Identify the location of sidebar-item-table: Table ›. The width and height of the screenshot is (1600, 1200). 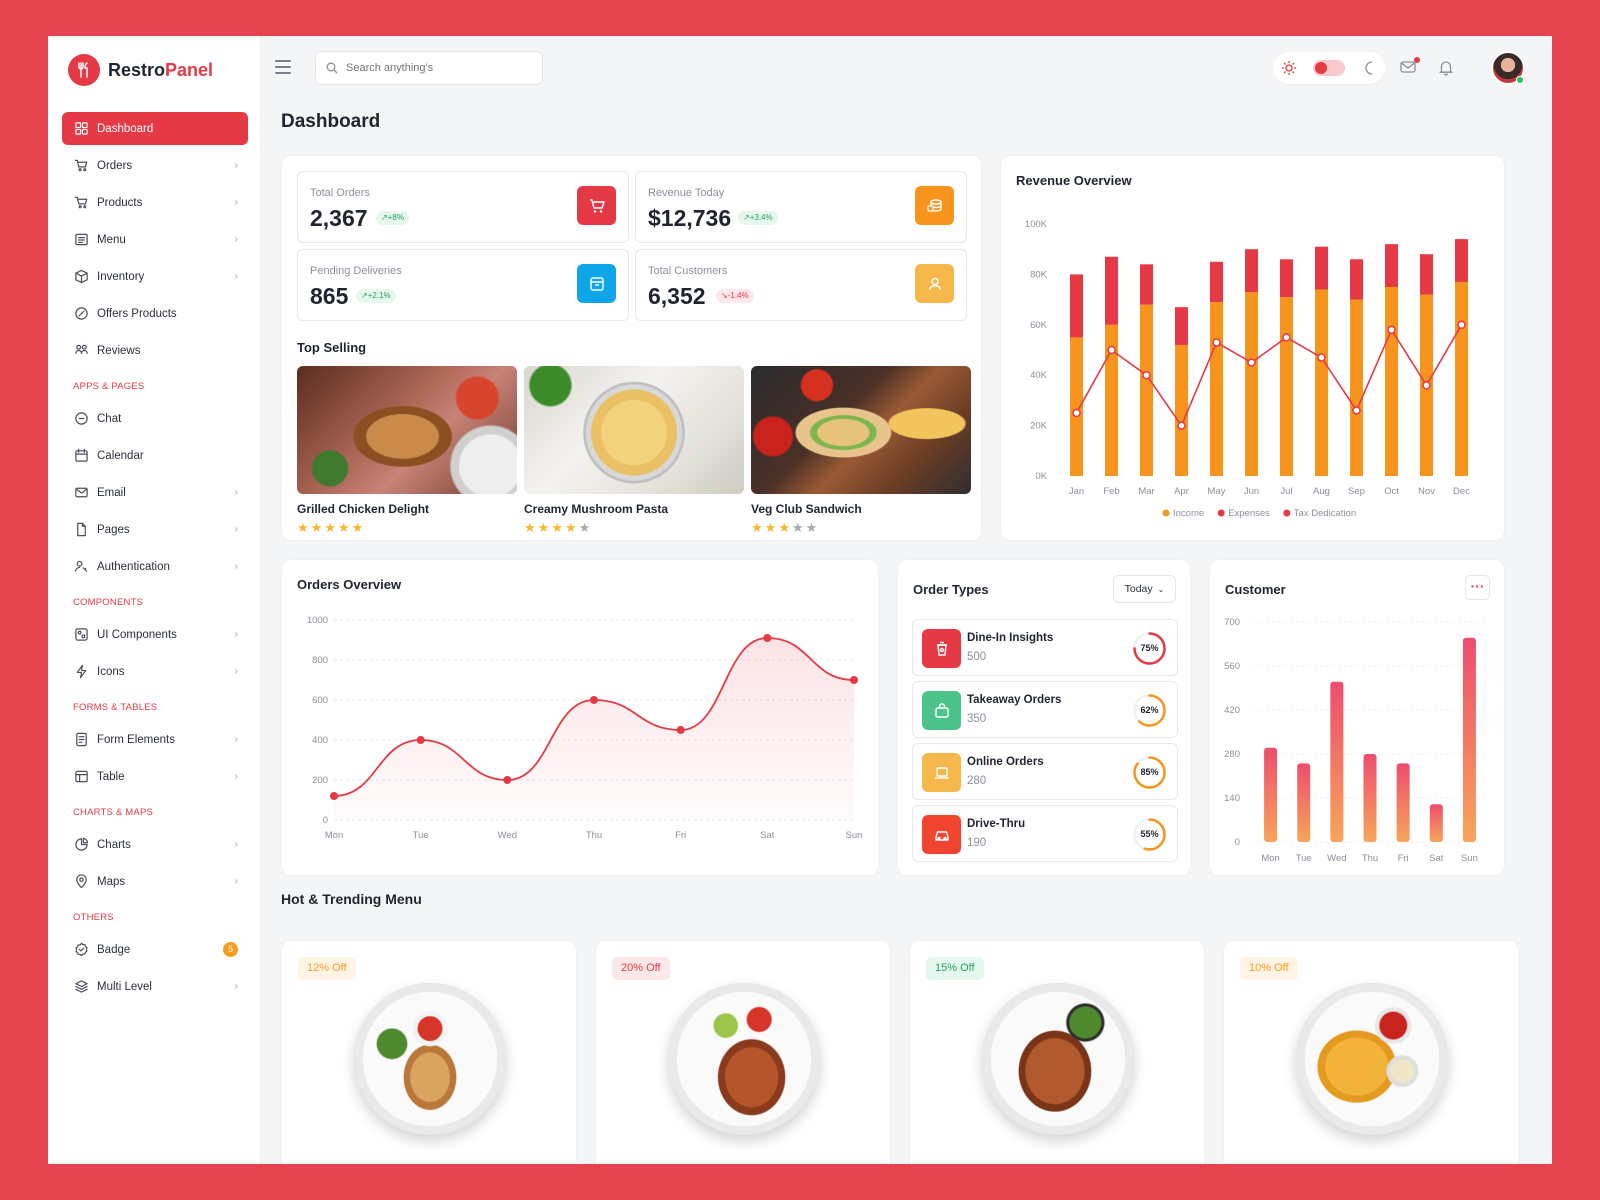
(155, 776).